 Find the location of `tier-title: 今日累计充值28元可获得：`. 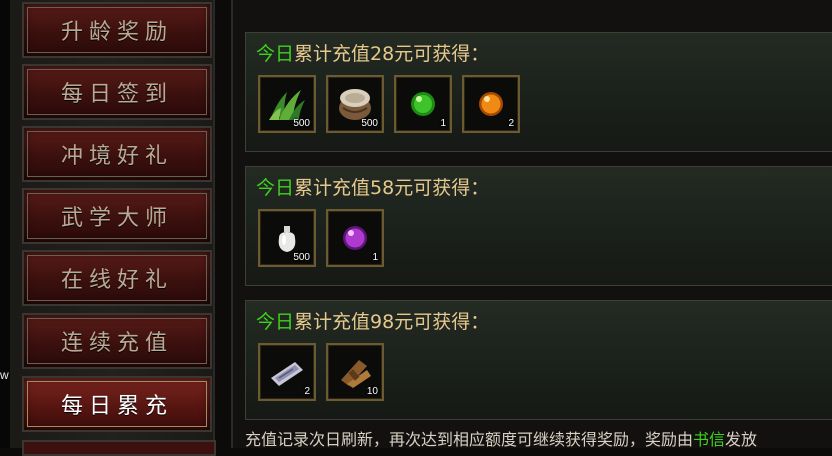

tier-title: 今日累计充值28元可获得： is located at coordinates (372, 52).